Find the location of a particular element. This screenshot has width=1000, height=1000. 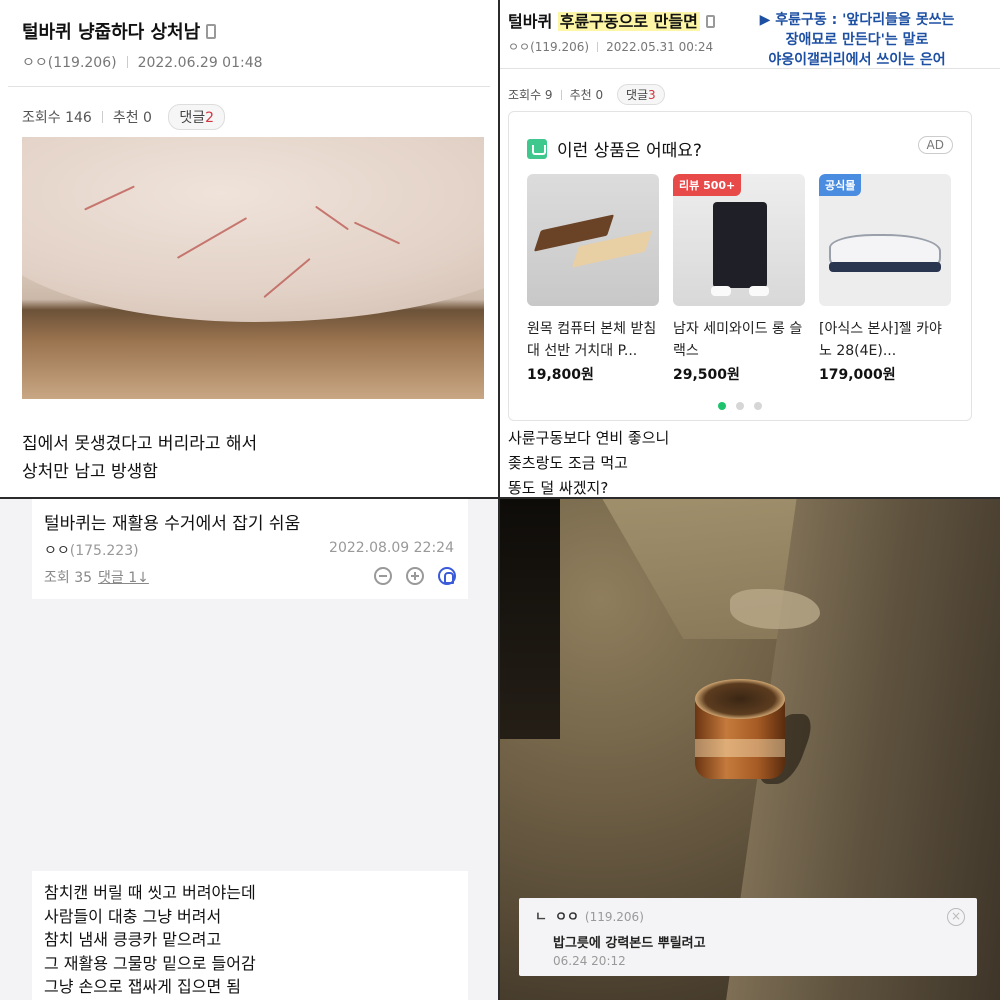

author-name: ㅇㅇ is located at coordinates (57, 551).